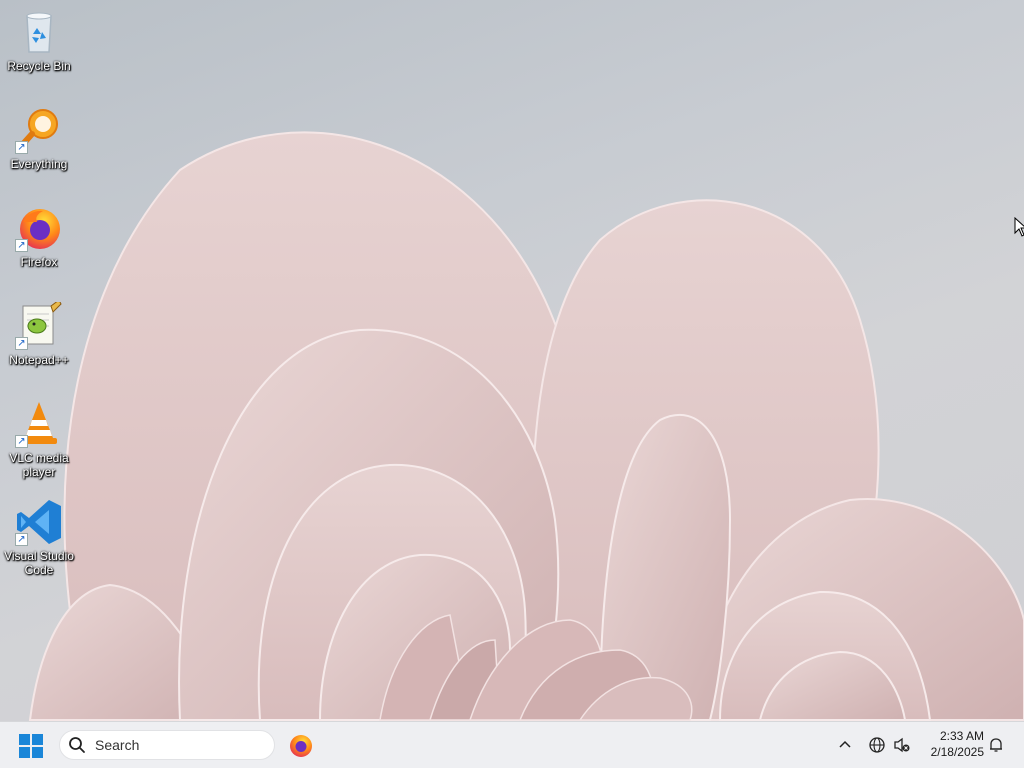 This screenshot has height=768, width=1024. What do you see at coordinates (39, 228) in the screenshot?
I see `firefox-icon: ↗` at bounding box center [39, 228].